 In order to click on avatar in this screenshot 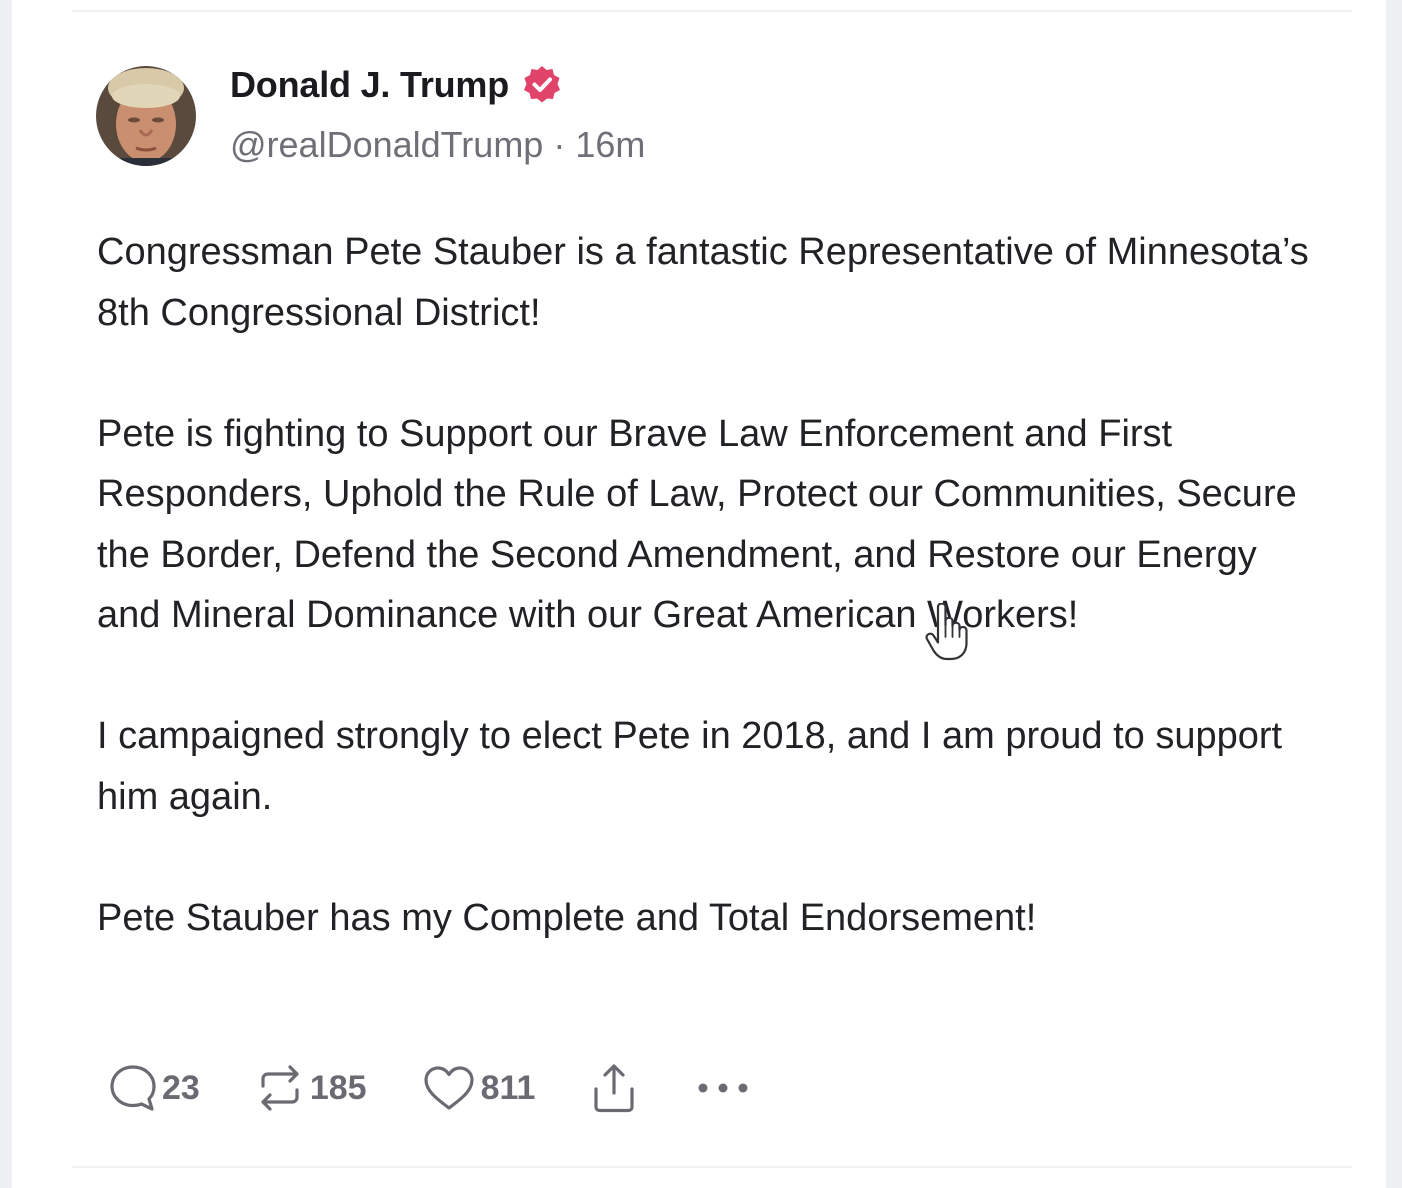, I will do `click(146, 116)`.